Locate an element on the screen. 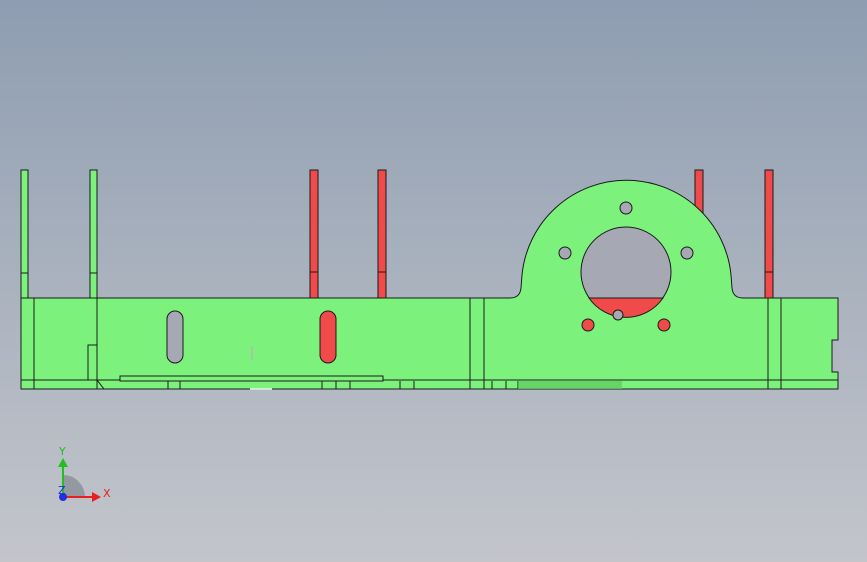  inner-ring-hole is located at coordinates (618, 315).